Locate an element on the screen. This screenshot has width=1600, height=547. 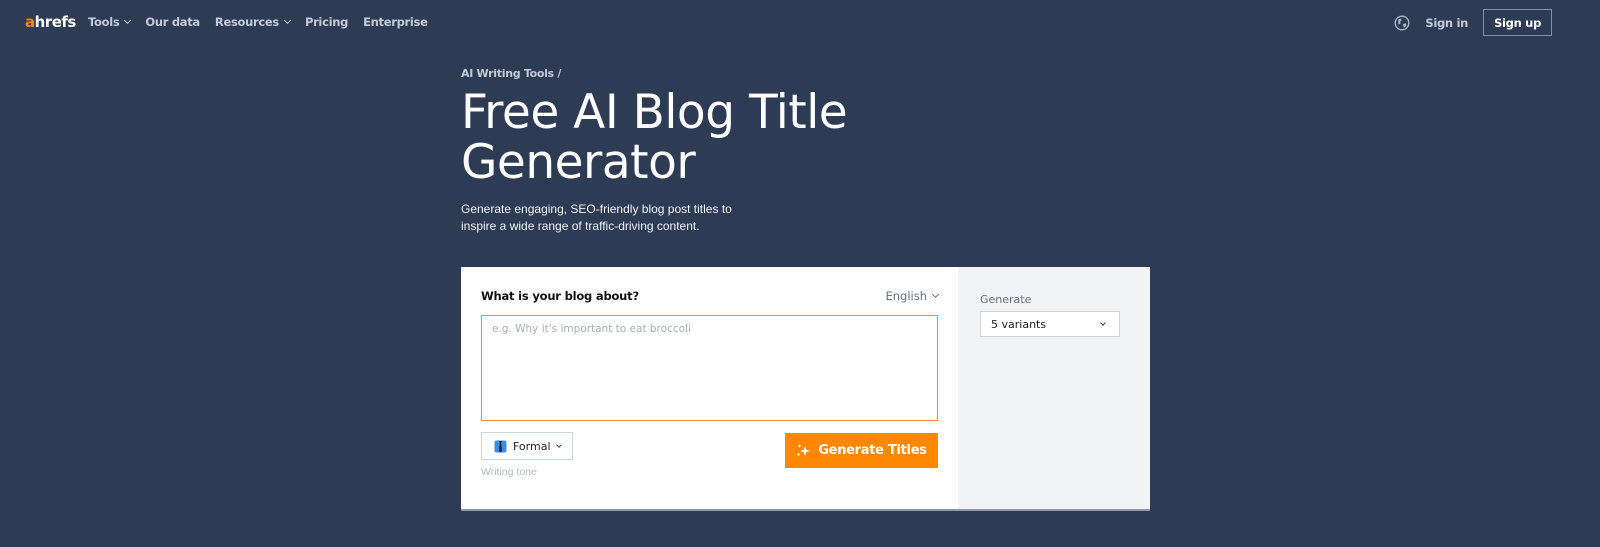
nav-link-label: Pricing is located at coordinates (326, 22).